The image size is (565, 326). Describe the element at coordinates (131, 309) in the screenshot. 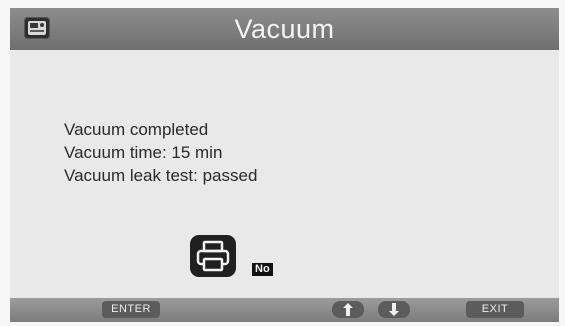

I see `enter-button: ENTER` at that location.